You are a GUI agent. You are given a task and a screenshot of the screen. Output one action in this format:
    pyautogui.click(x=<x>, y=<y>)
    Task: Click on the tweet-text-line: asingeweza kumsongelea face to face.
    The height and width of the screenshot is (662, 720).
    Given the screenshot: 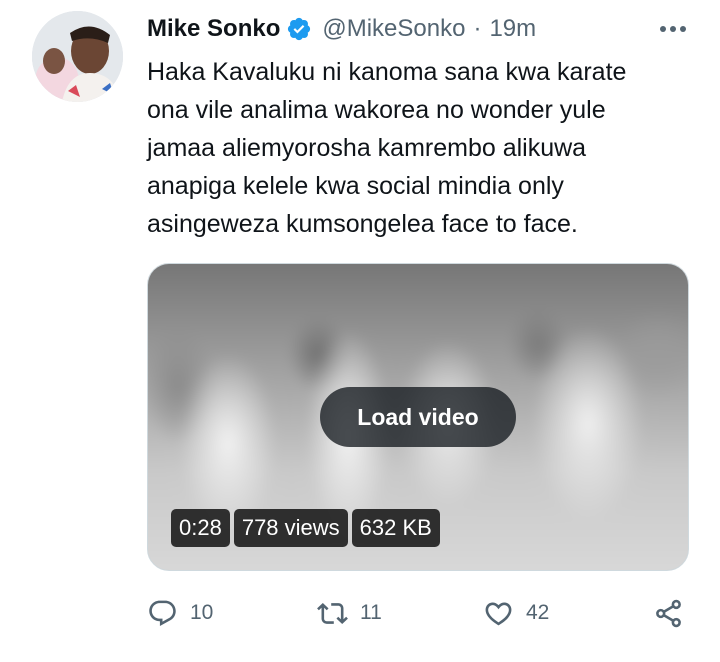 What is the action you would take?
    pyautogui.click(x=362, y=224)
    